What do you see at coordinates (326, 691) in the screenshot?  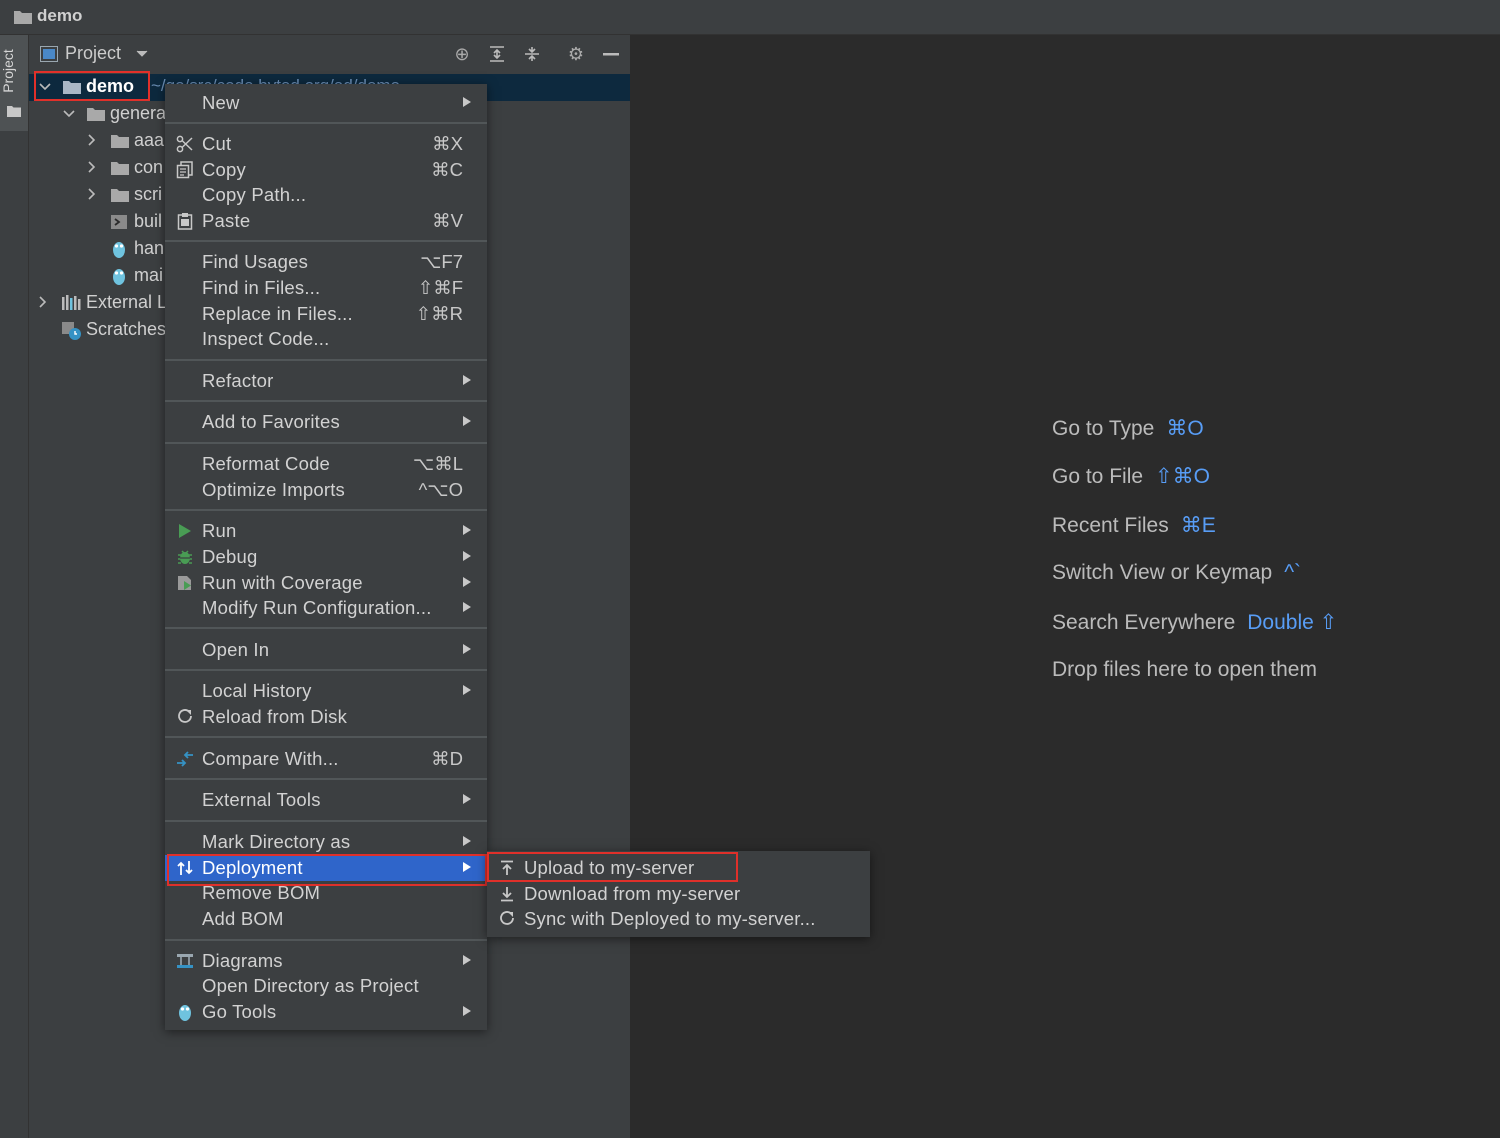 I see `menu-item-local-history: Local History` at bounding box center [326, 691].